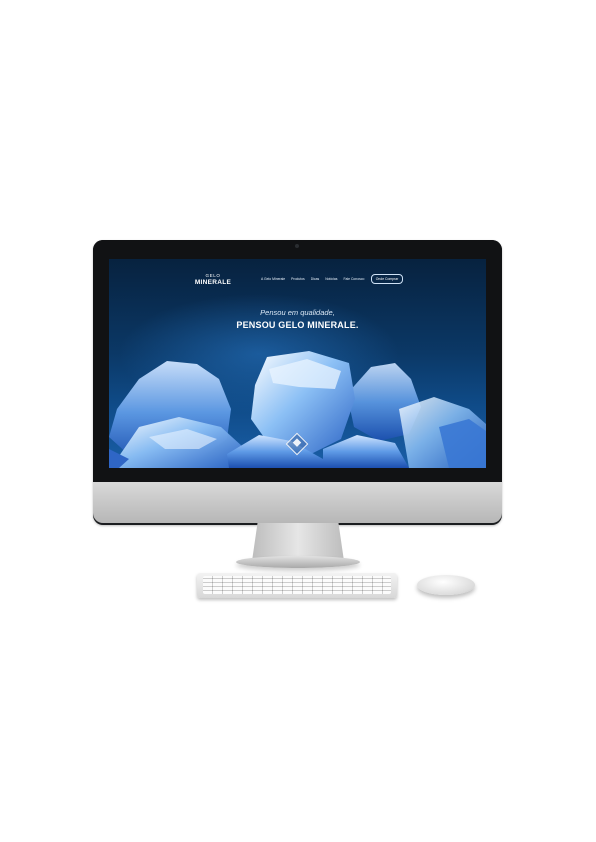 The width and height of the screenshot is (596, 842). What do you see at coordinates (297, 442) in the screenshot?
I see `badge-center` at bounding box center [297, 442].